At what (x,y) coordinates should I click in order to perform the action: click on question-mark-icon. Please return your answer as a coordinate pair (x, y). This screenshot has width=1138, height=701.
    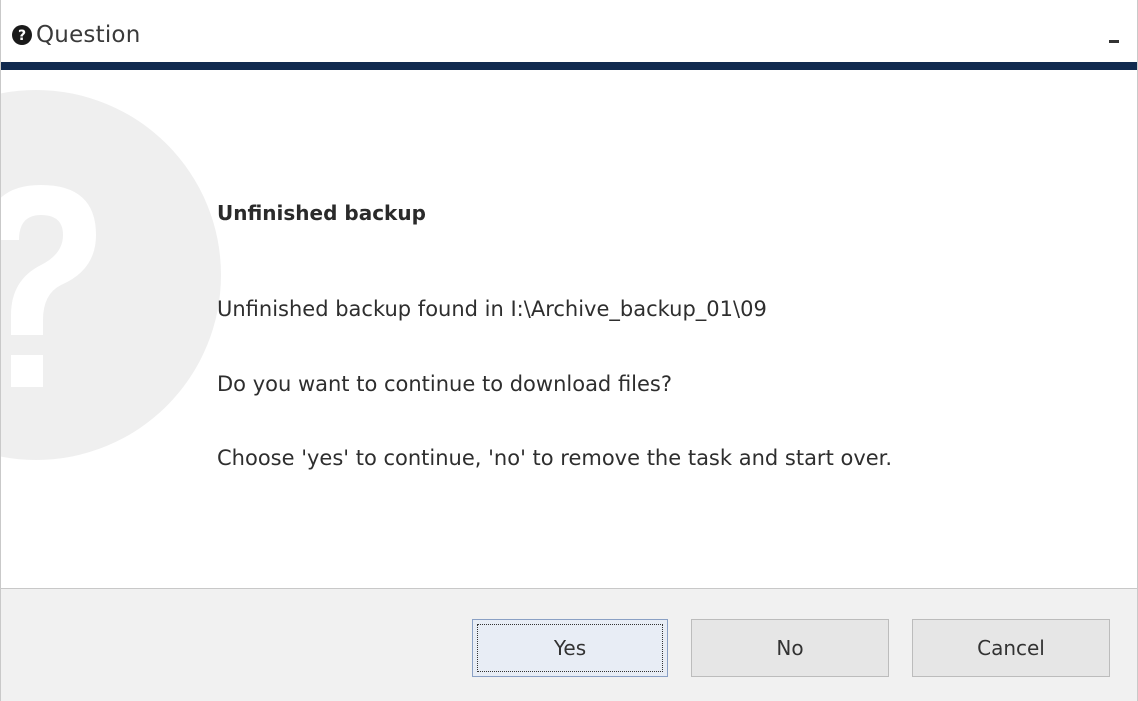
    Looking at the image, I should click on (111, 275).